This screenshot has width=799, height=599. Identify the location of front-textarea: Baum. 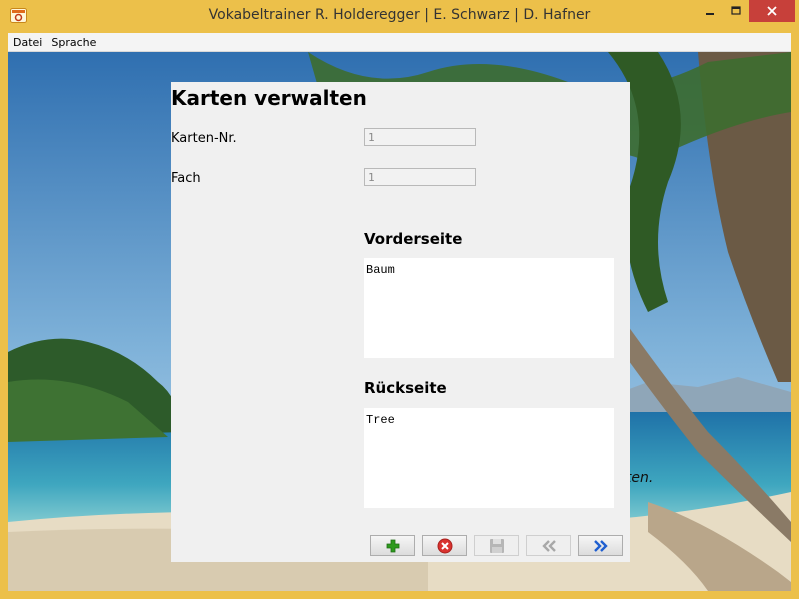
(489, 308).